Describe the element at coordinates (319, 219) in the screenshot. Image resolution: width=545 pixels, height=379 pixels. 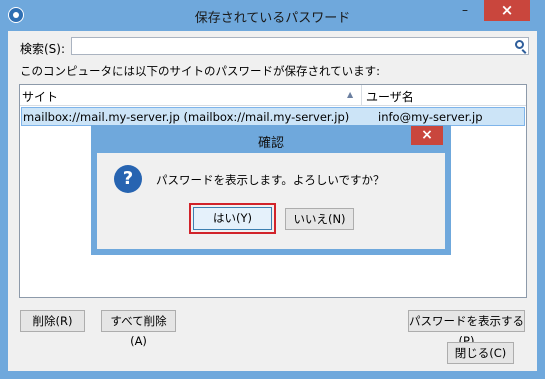
I see `no-button: いいえ(N)` at that location.